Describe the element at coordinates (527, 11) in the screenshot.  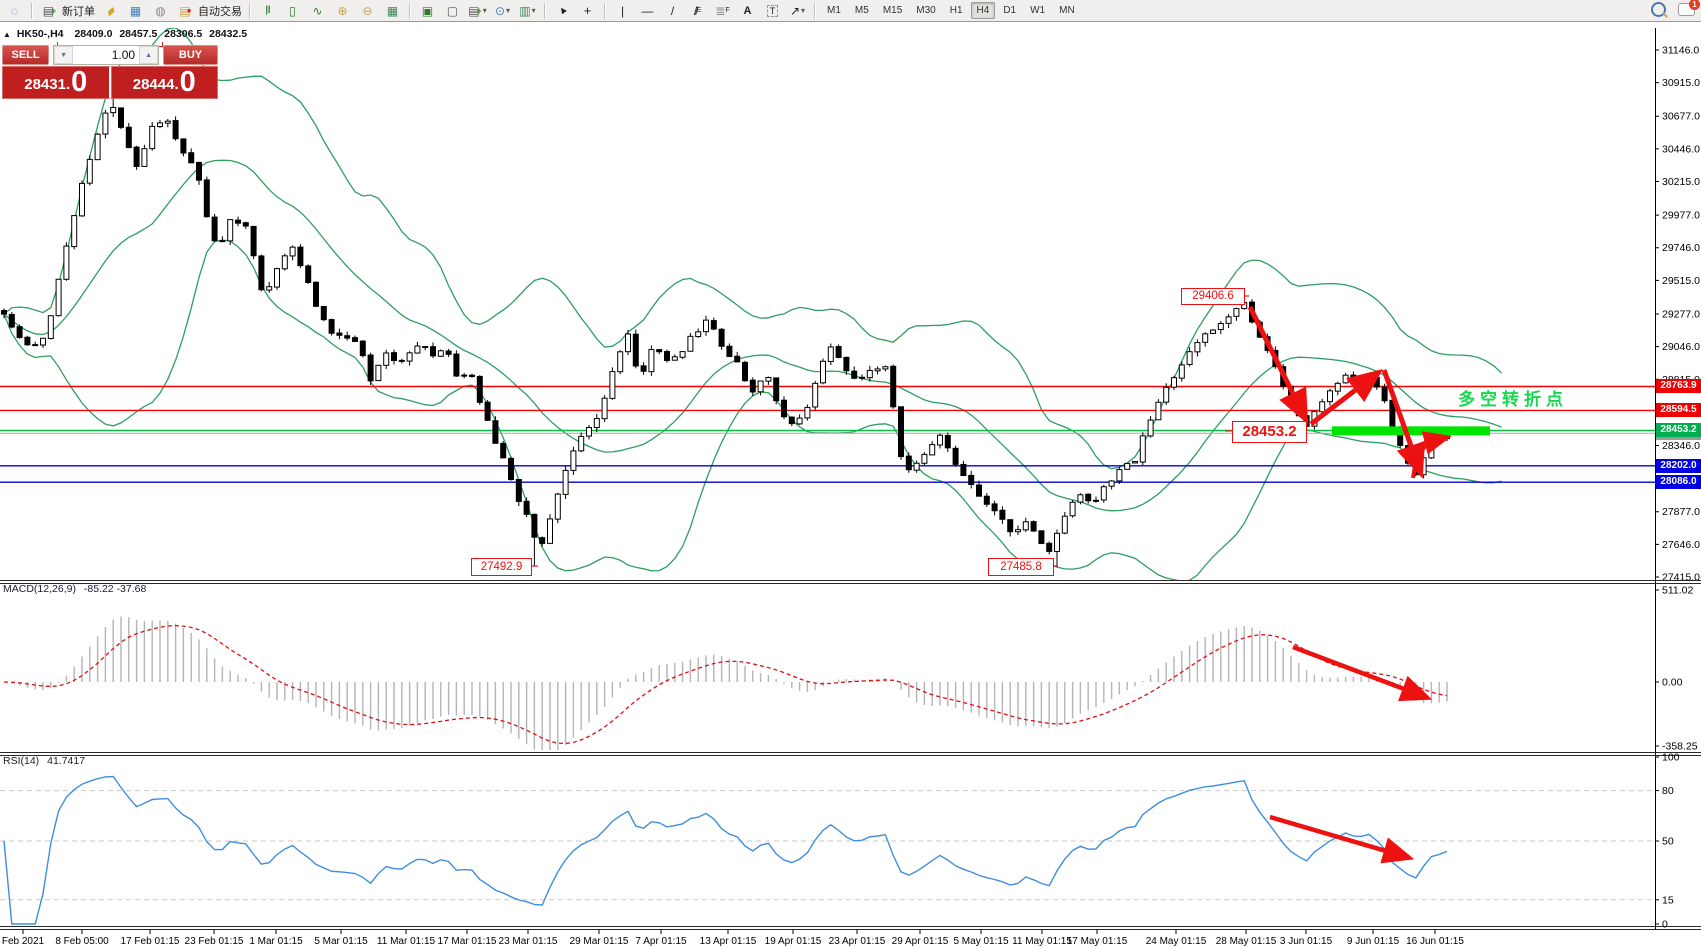
I see `templates-icon: ▥ ▾` at that location.